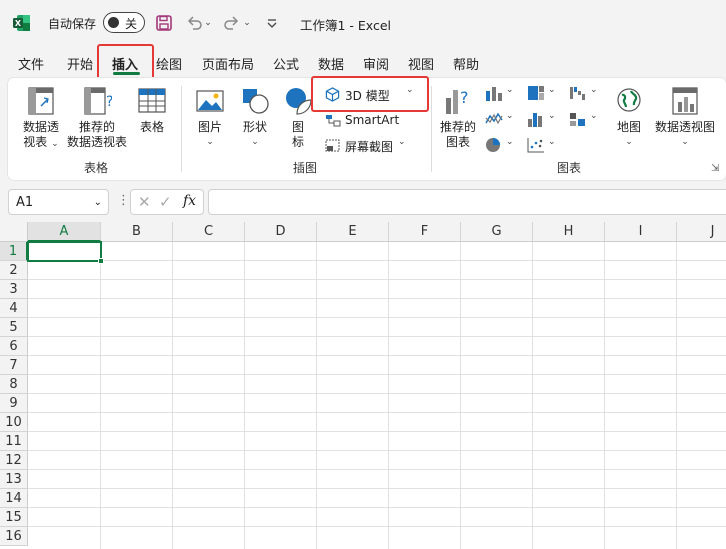 This screenshot has height=549, width=726. What do you see at coordinates (14, 289) in the screenshot?
I see `row-header: 3` at bounding box center [14, 289].